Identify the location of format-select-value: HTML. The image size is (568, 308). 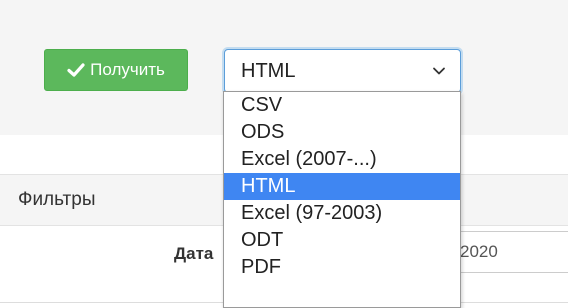
(268, 70).